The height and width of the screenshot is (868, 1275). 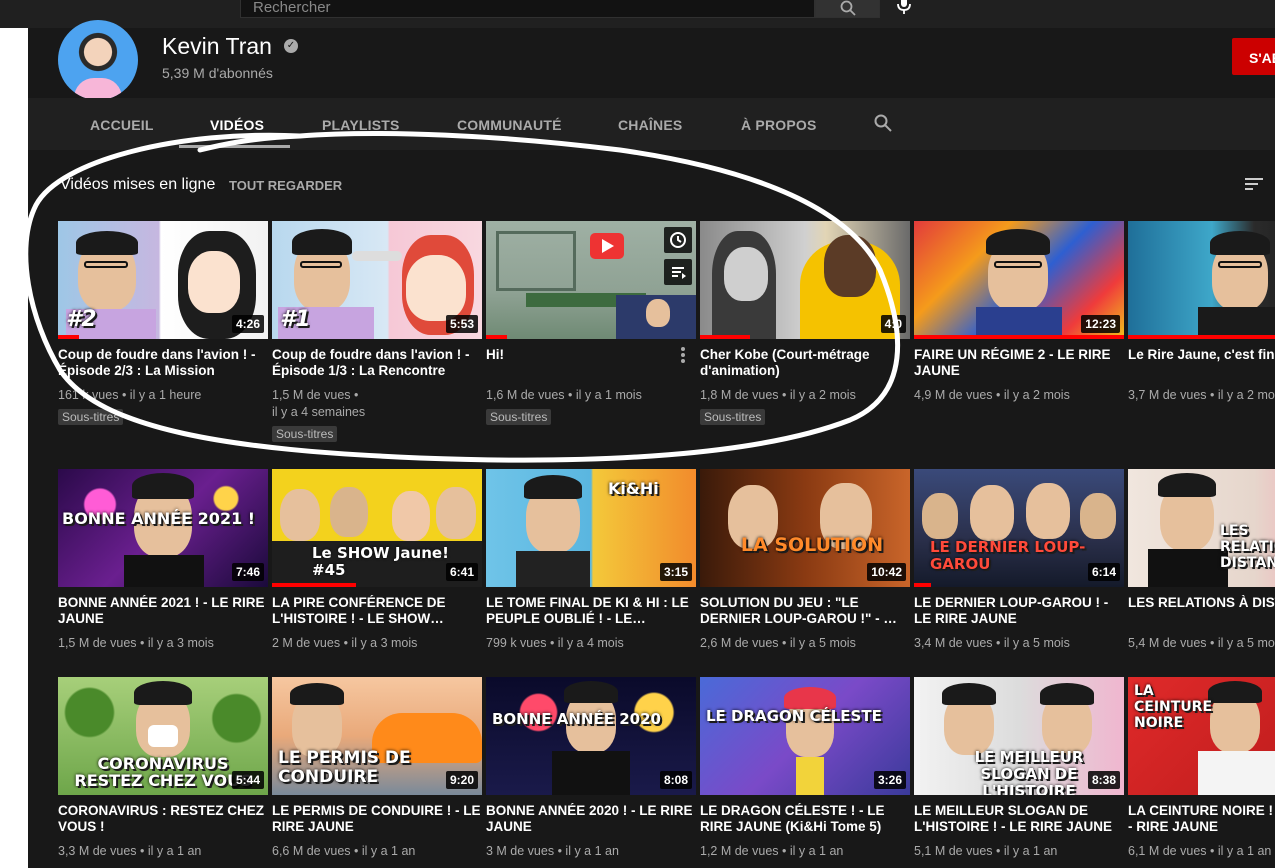 What do you see at coordinates (591, 528) in the screenshot?
I see `video-thumbnail: Ki&Hi 3:15` at bounding box center [591, 528].